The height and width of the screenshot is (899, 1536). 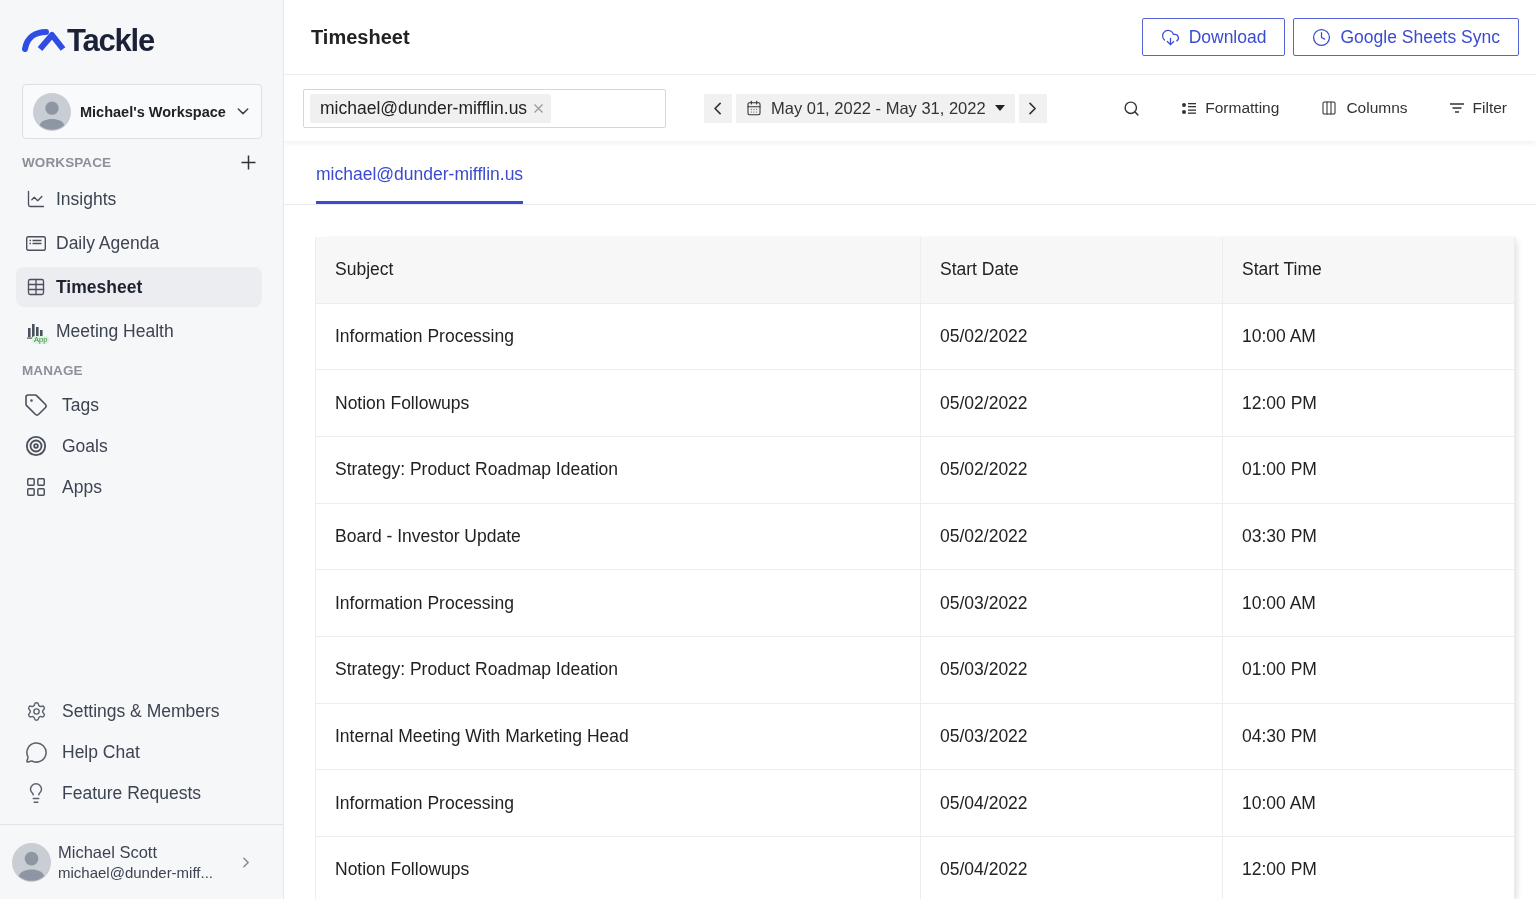 I want to click on header-button: Download, so click(x=1213, y=37).